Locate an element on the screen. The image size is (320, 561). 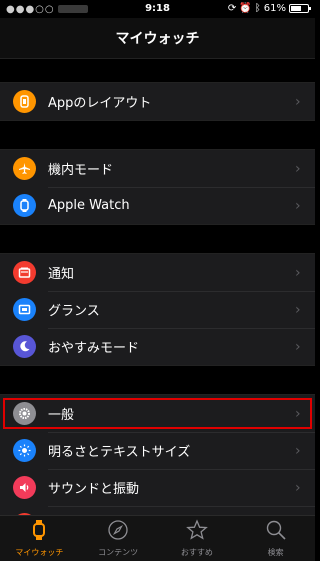
settings-row-label: 明るさとテキストサイズ is located at coordinates (119, 452).